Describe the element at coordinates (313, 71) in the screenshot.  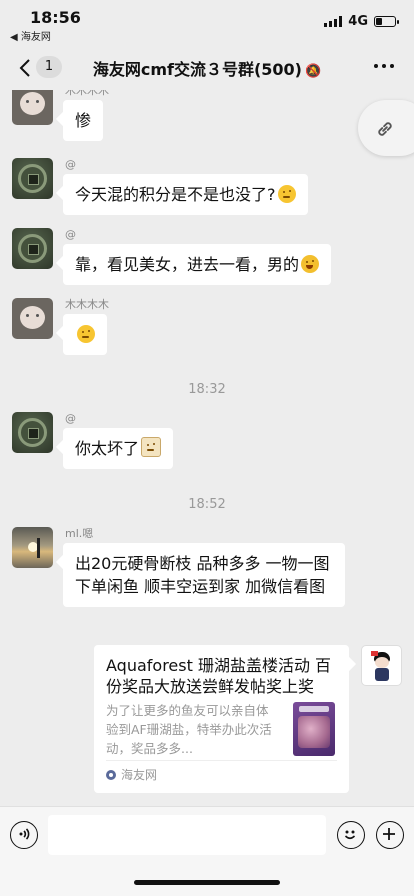
I see `mute-bell-icon: 🔕` at that location.